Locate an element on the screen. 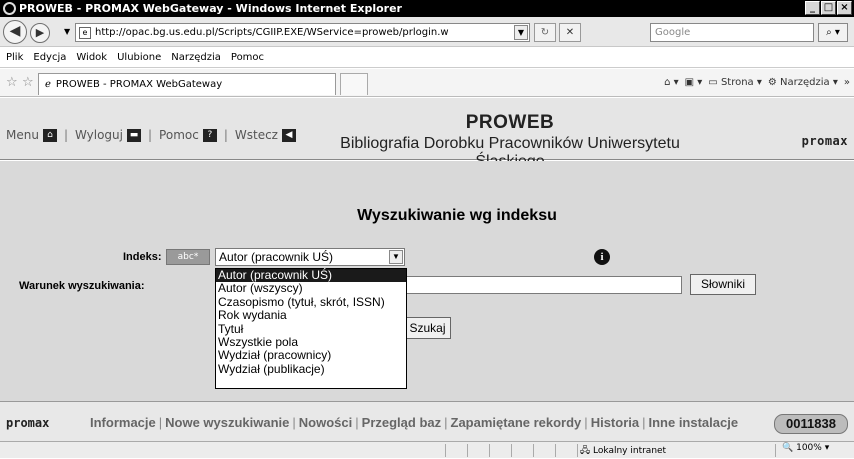  footer-link-news: Nowości is located at coordinates (325, 422).